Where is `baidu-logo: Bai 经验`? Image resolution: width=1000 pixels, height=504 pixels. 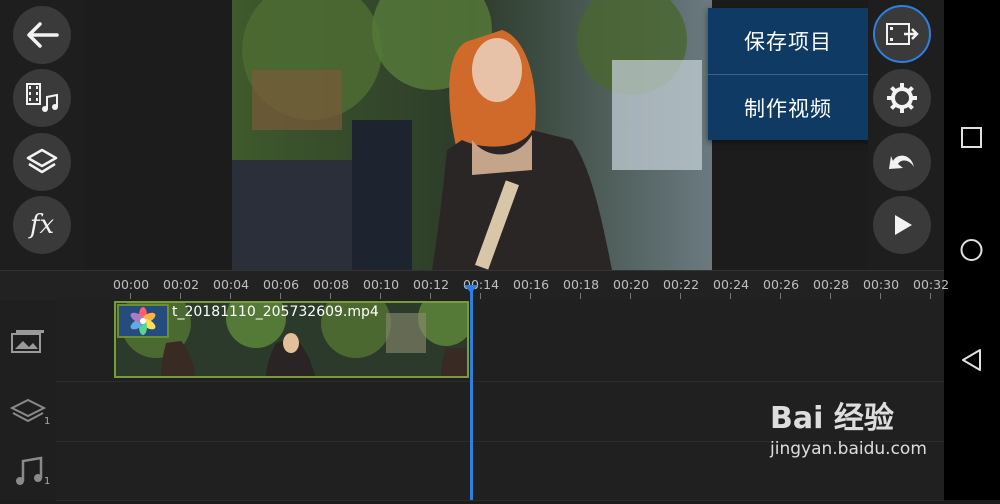
baidu-logo: Bai 经验 is located at coordinates (832, 418).